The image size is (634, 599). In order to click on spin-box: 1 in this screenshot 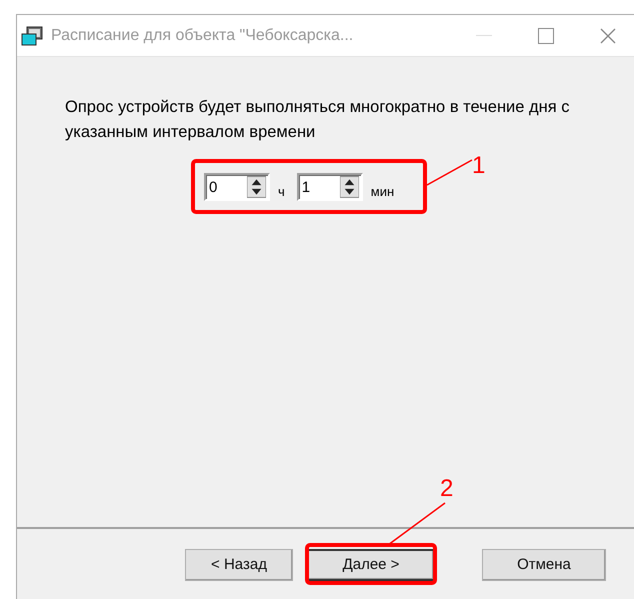, I will do `click(329, 187)`.